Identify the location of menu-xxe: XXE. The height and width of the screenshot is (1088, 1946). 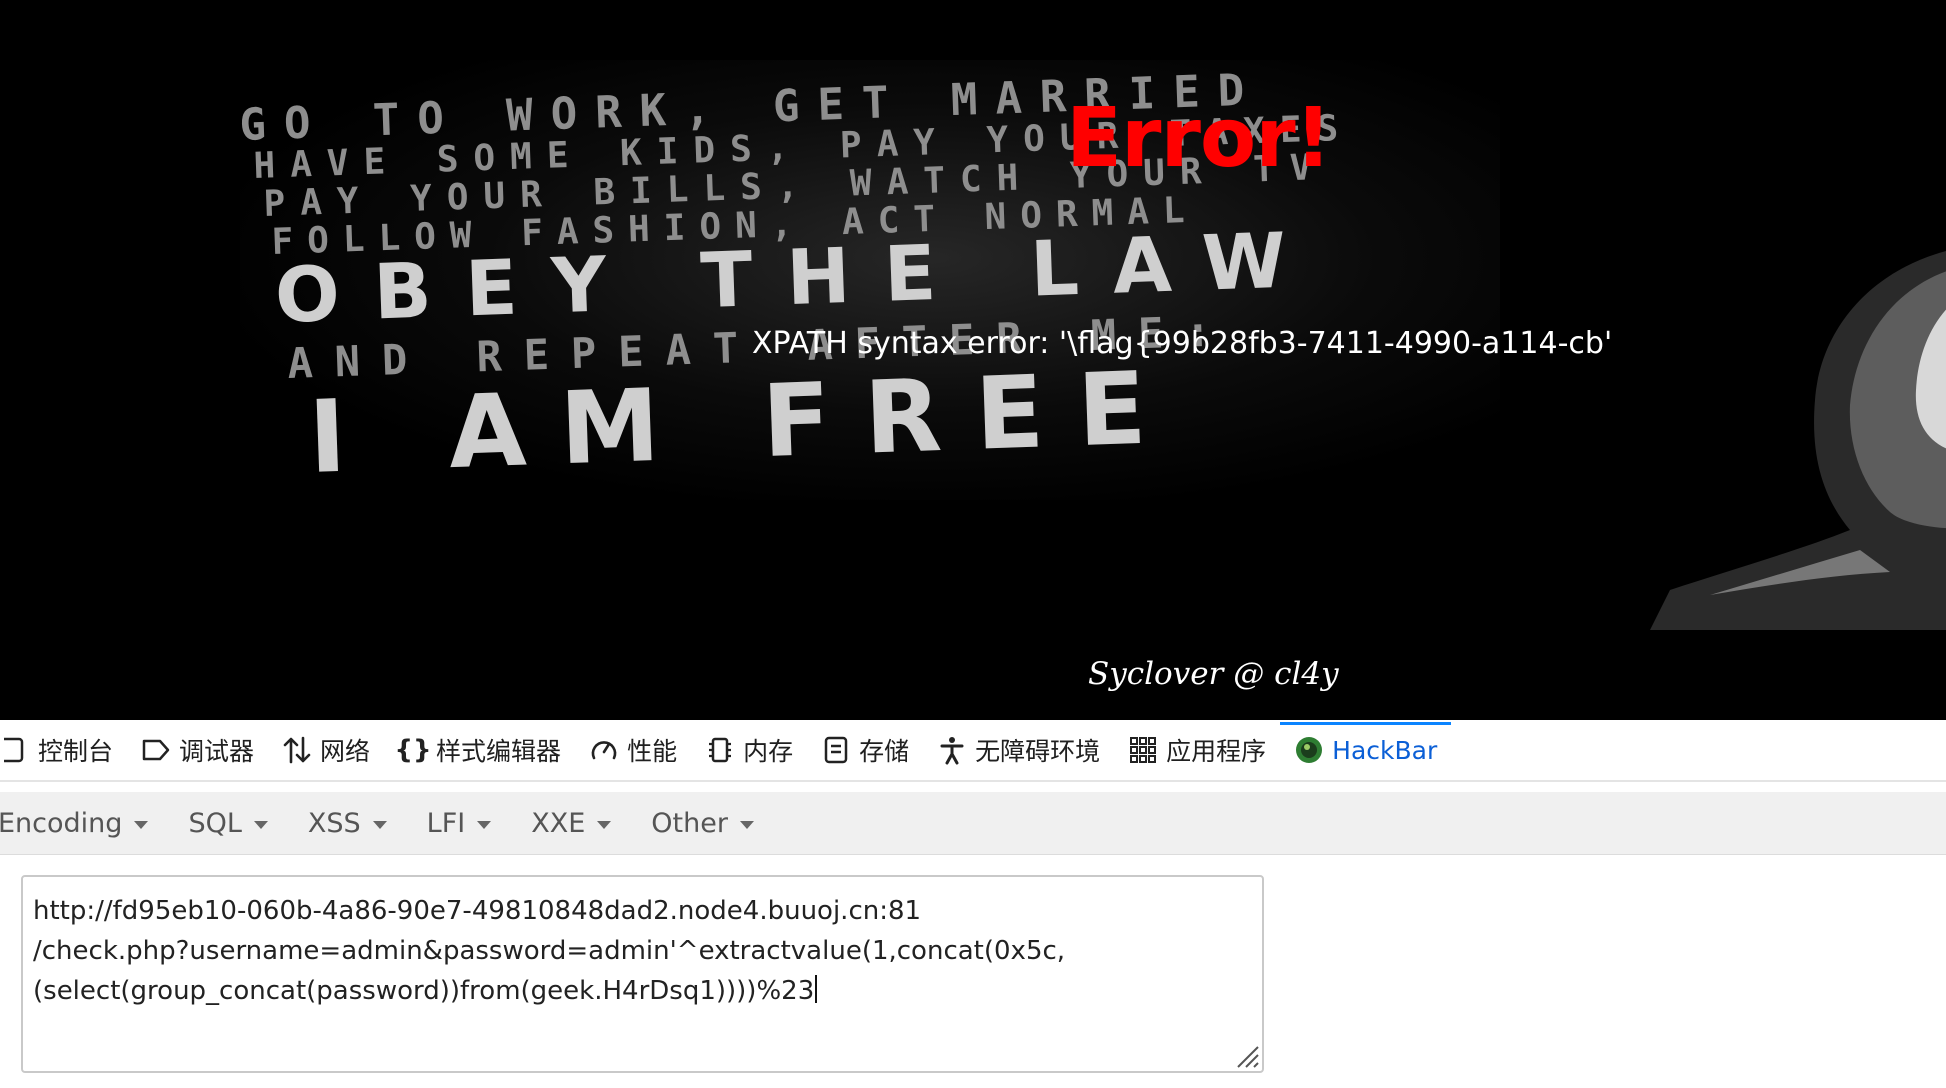
(571, 823).